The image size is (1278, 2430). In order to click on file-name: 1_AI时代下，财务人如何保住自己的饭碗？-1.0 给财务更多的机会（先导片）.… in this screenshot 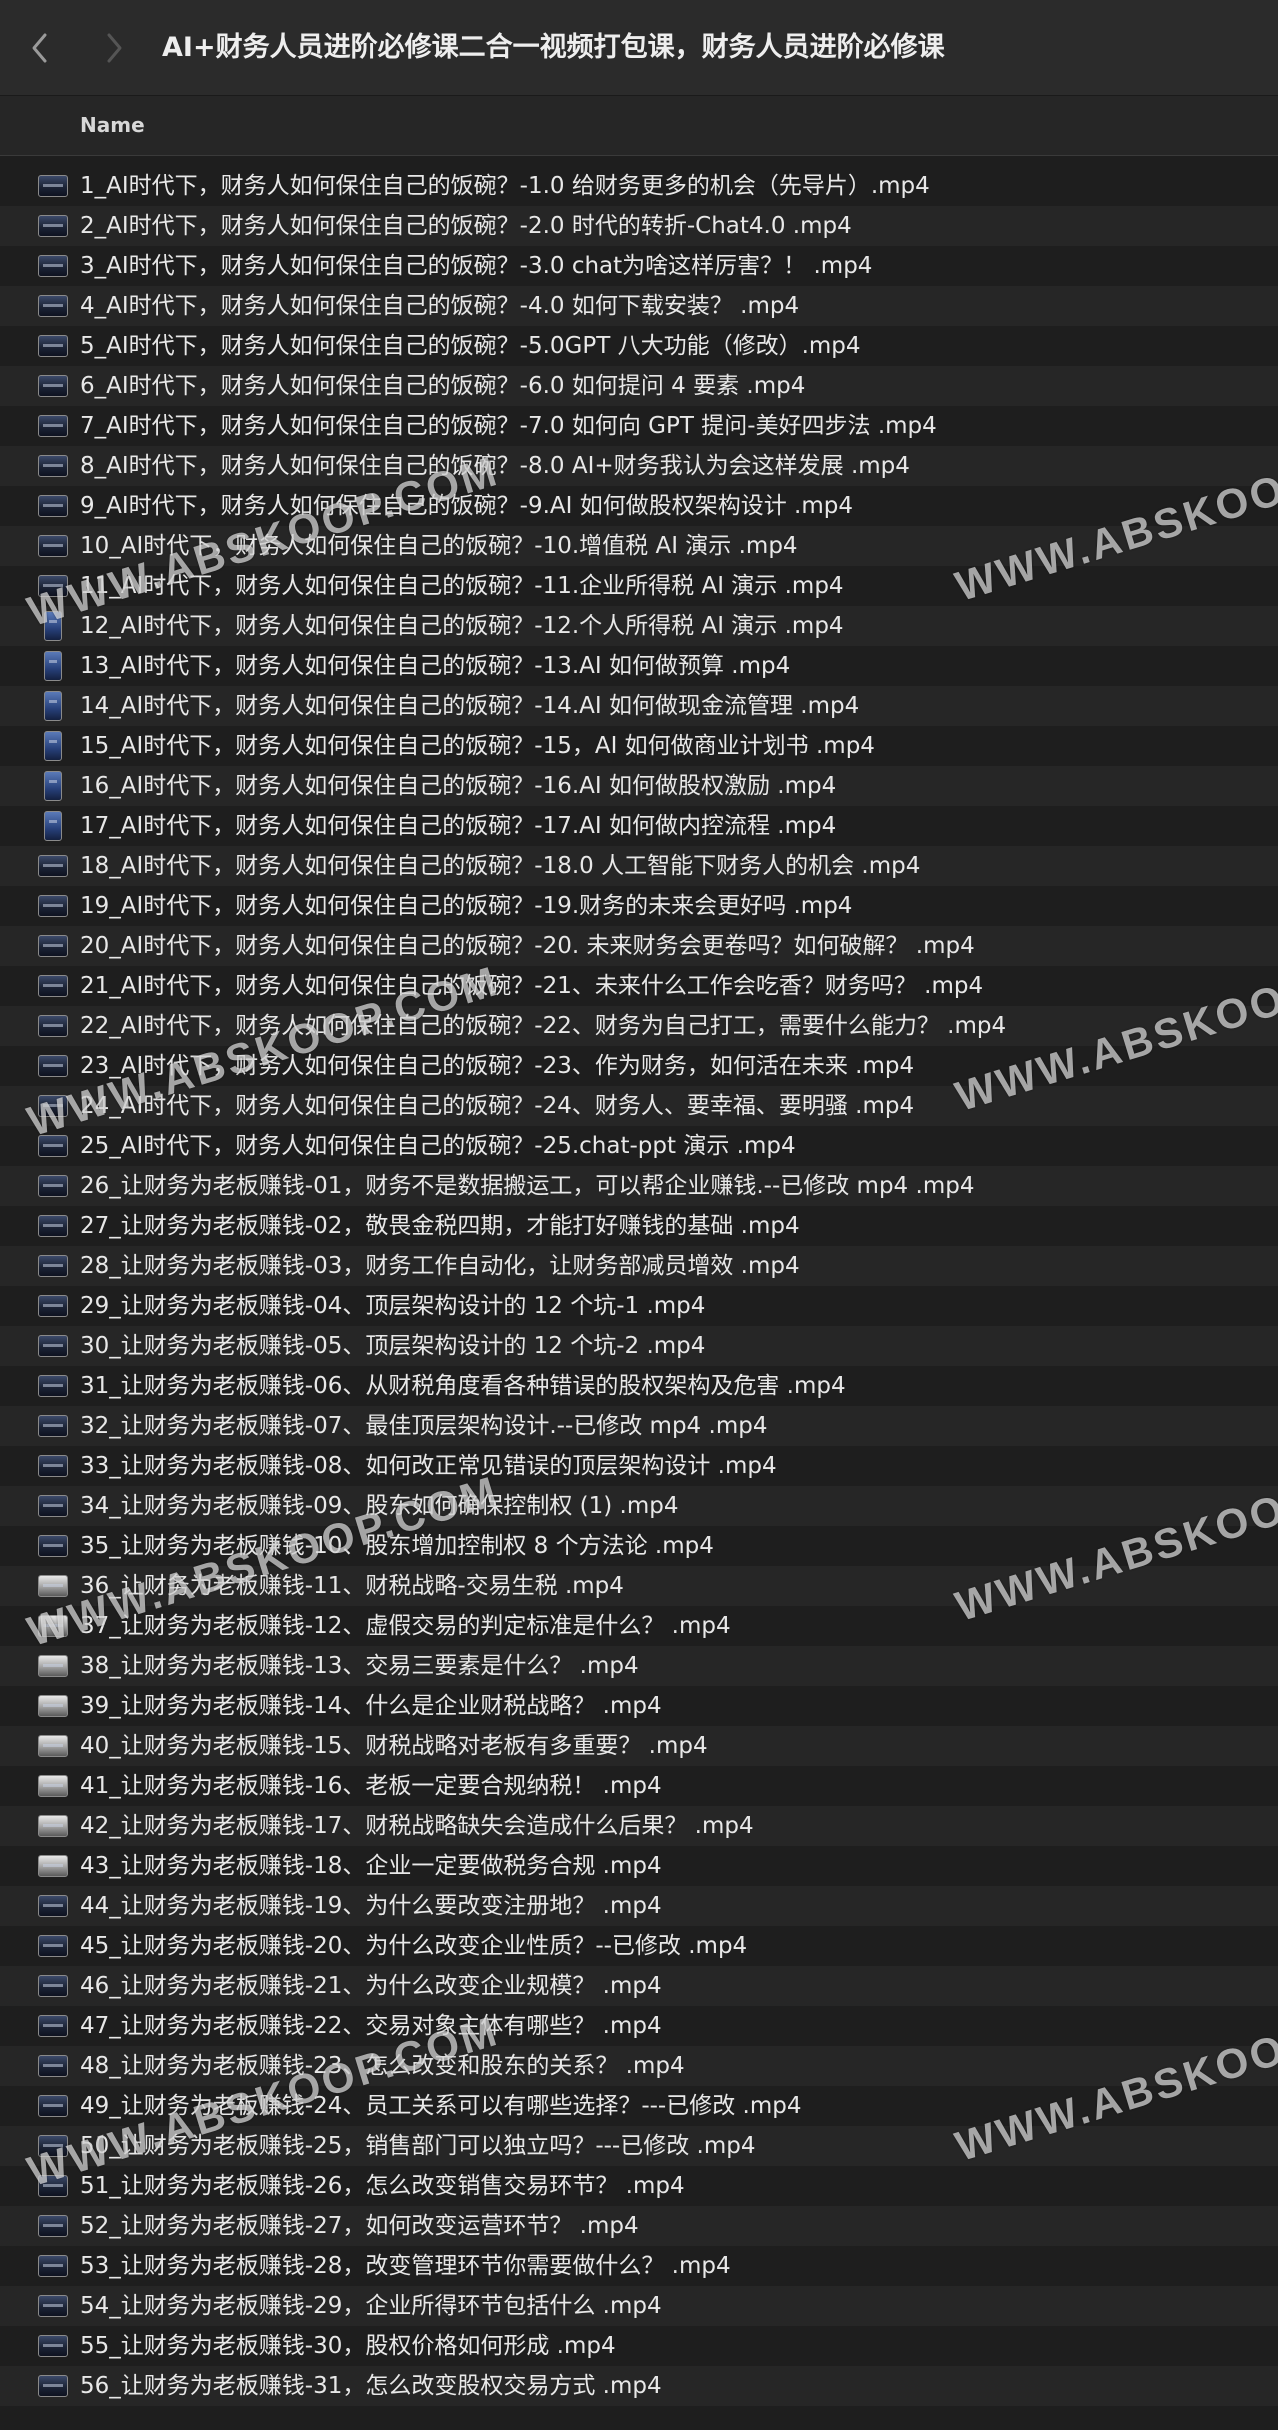, I will do `click(505, 186)`.